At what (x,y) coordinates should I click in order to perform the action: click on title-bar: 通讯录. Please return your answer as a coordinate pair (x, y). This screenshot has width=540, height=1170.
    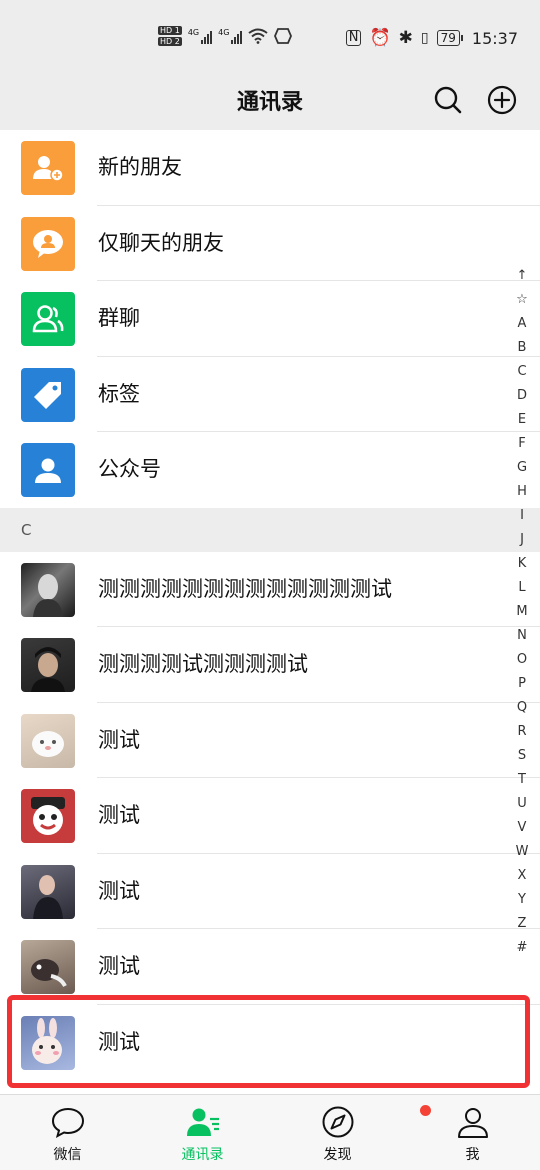
    Looking at the image, I should click on (270, 100).